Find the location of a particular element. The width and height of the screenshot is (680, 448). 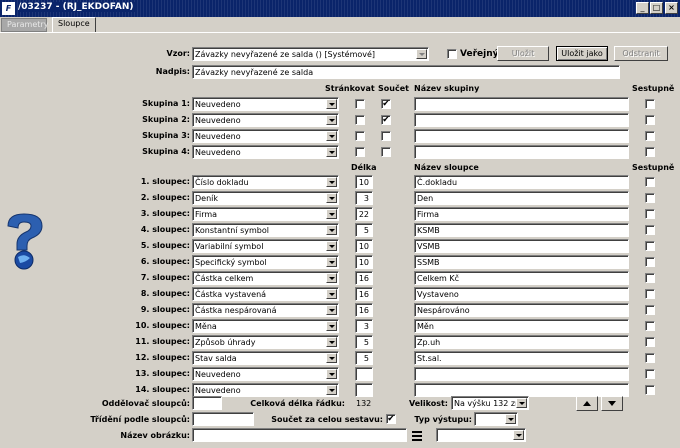

obrazek-select is located at coordinates (481, 435).